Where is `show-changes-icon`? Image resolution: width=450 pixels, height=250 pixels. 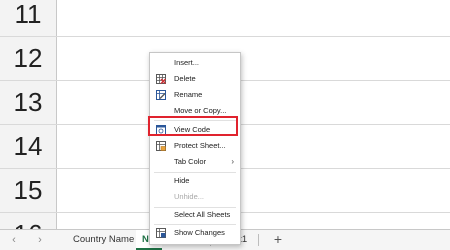 show-changes-icon is located at coordinates (161, 233).